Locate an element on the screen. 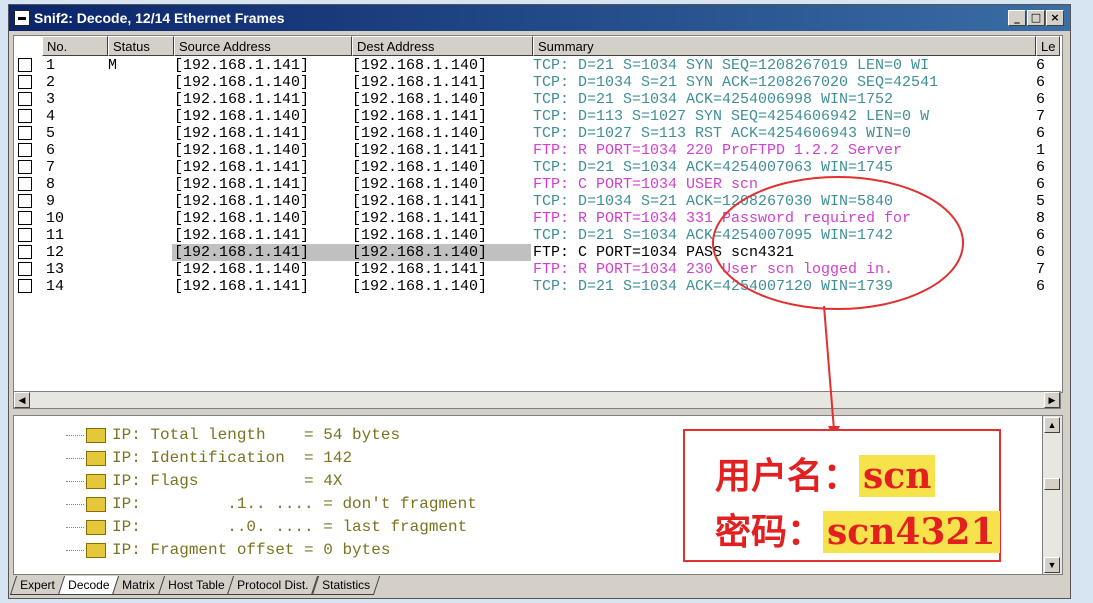 Image resolution: width=1093 pixels, height=603 pixels. highlight-ellipse is located at coordinates (838, 243).